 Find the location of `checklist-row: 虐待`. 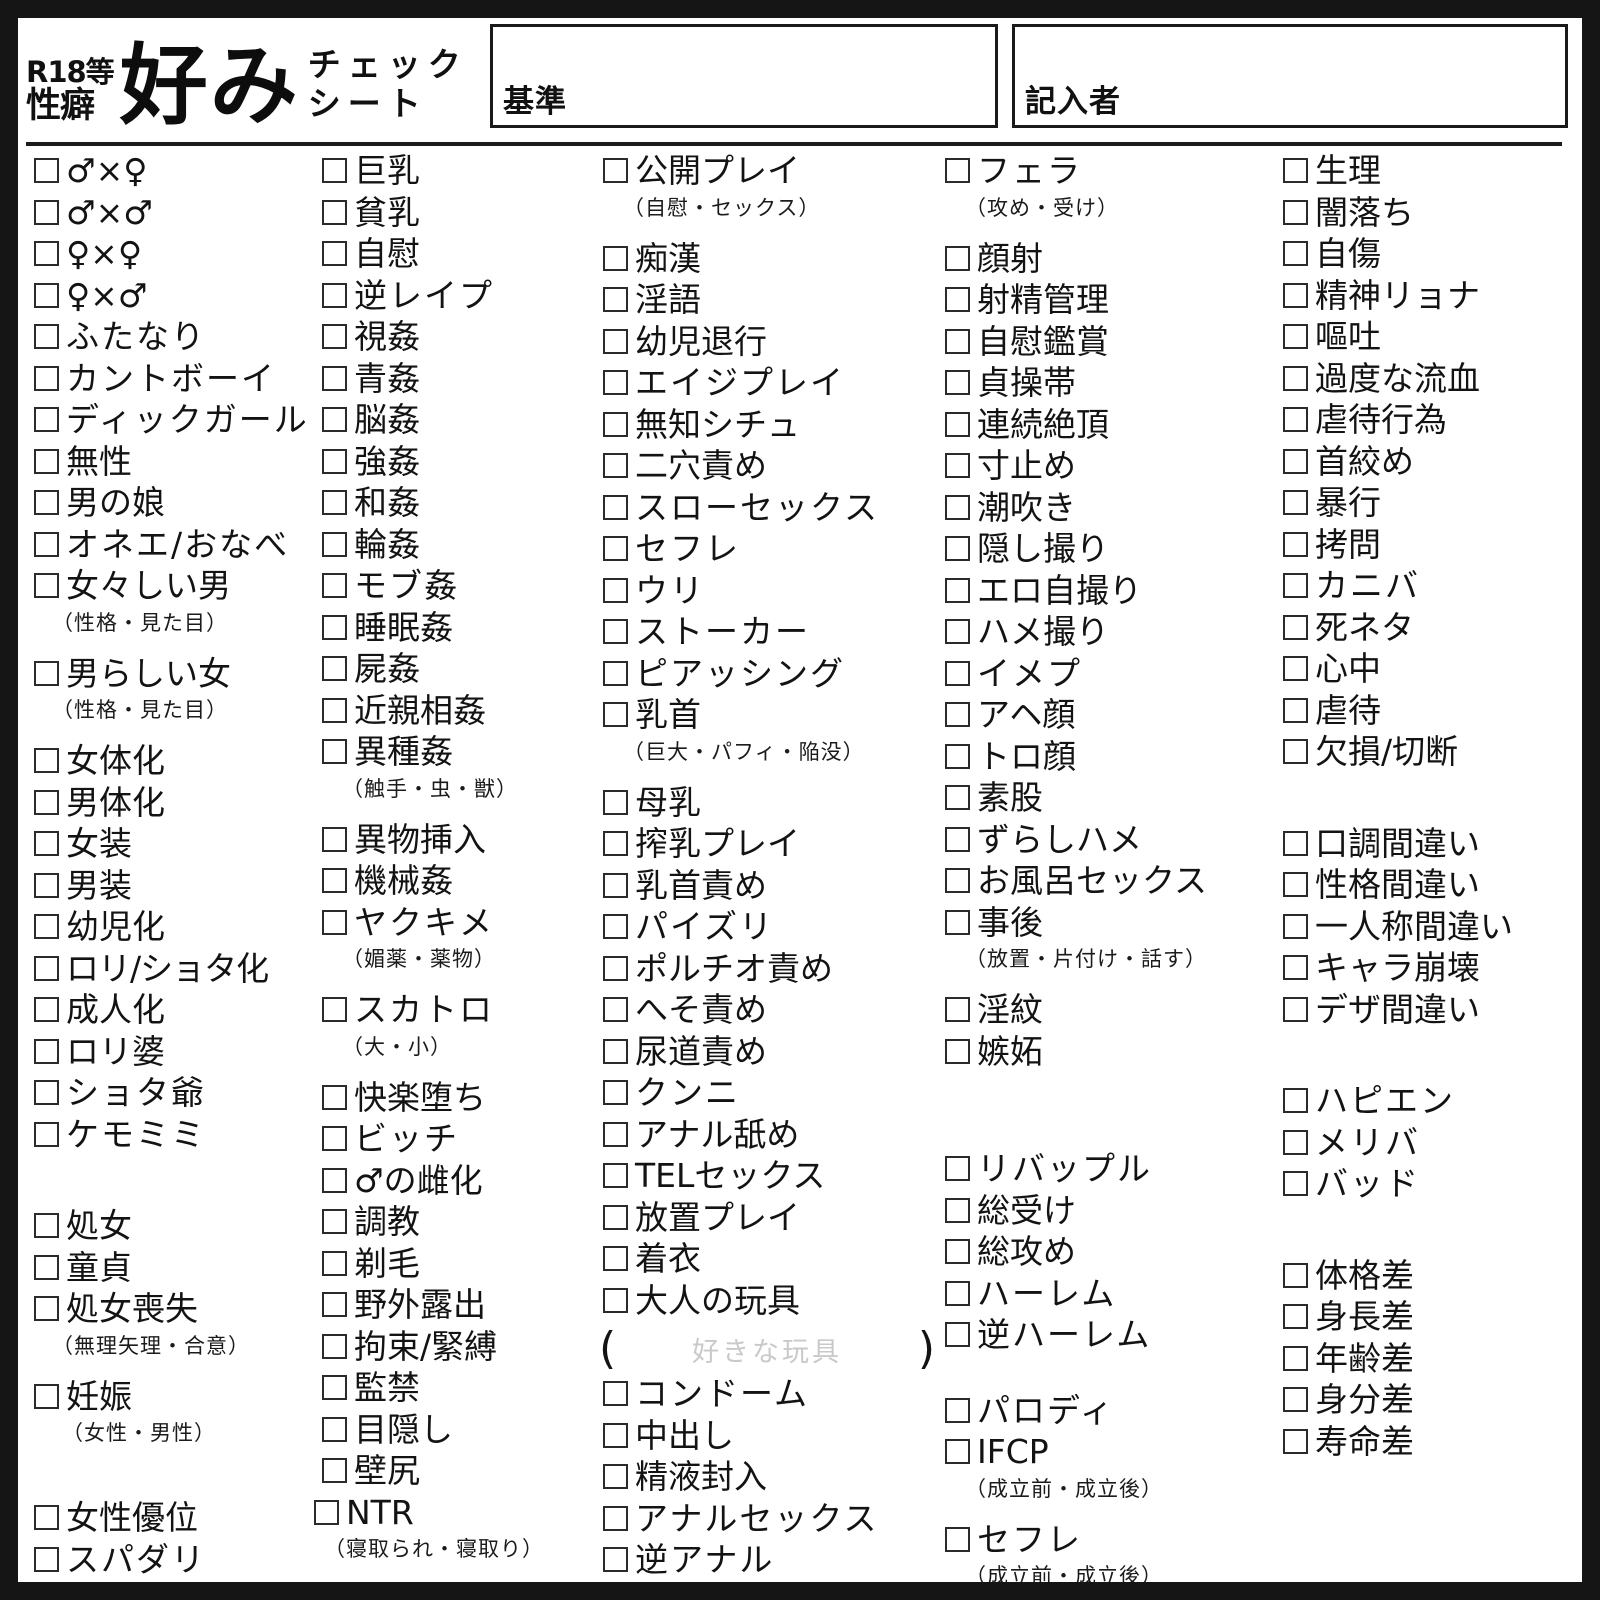

checklist-row: 虐待 is located at coordinates (1425, 712).